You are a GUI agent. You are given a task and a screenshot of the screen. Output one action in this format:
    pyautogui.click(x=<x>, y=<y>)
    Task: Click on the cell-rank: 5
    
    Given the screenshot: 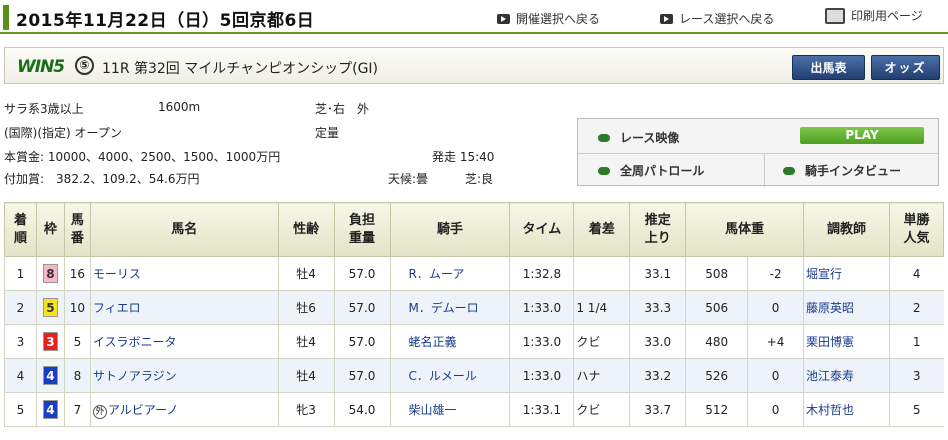 What is the action you would take?
    pyautogui.click(x=20, y=409)
    